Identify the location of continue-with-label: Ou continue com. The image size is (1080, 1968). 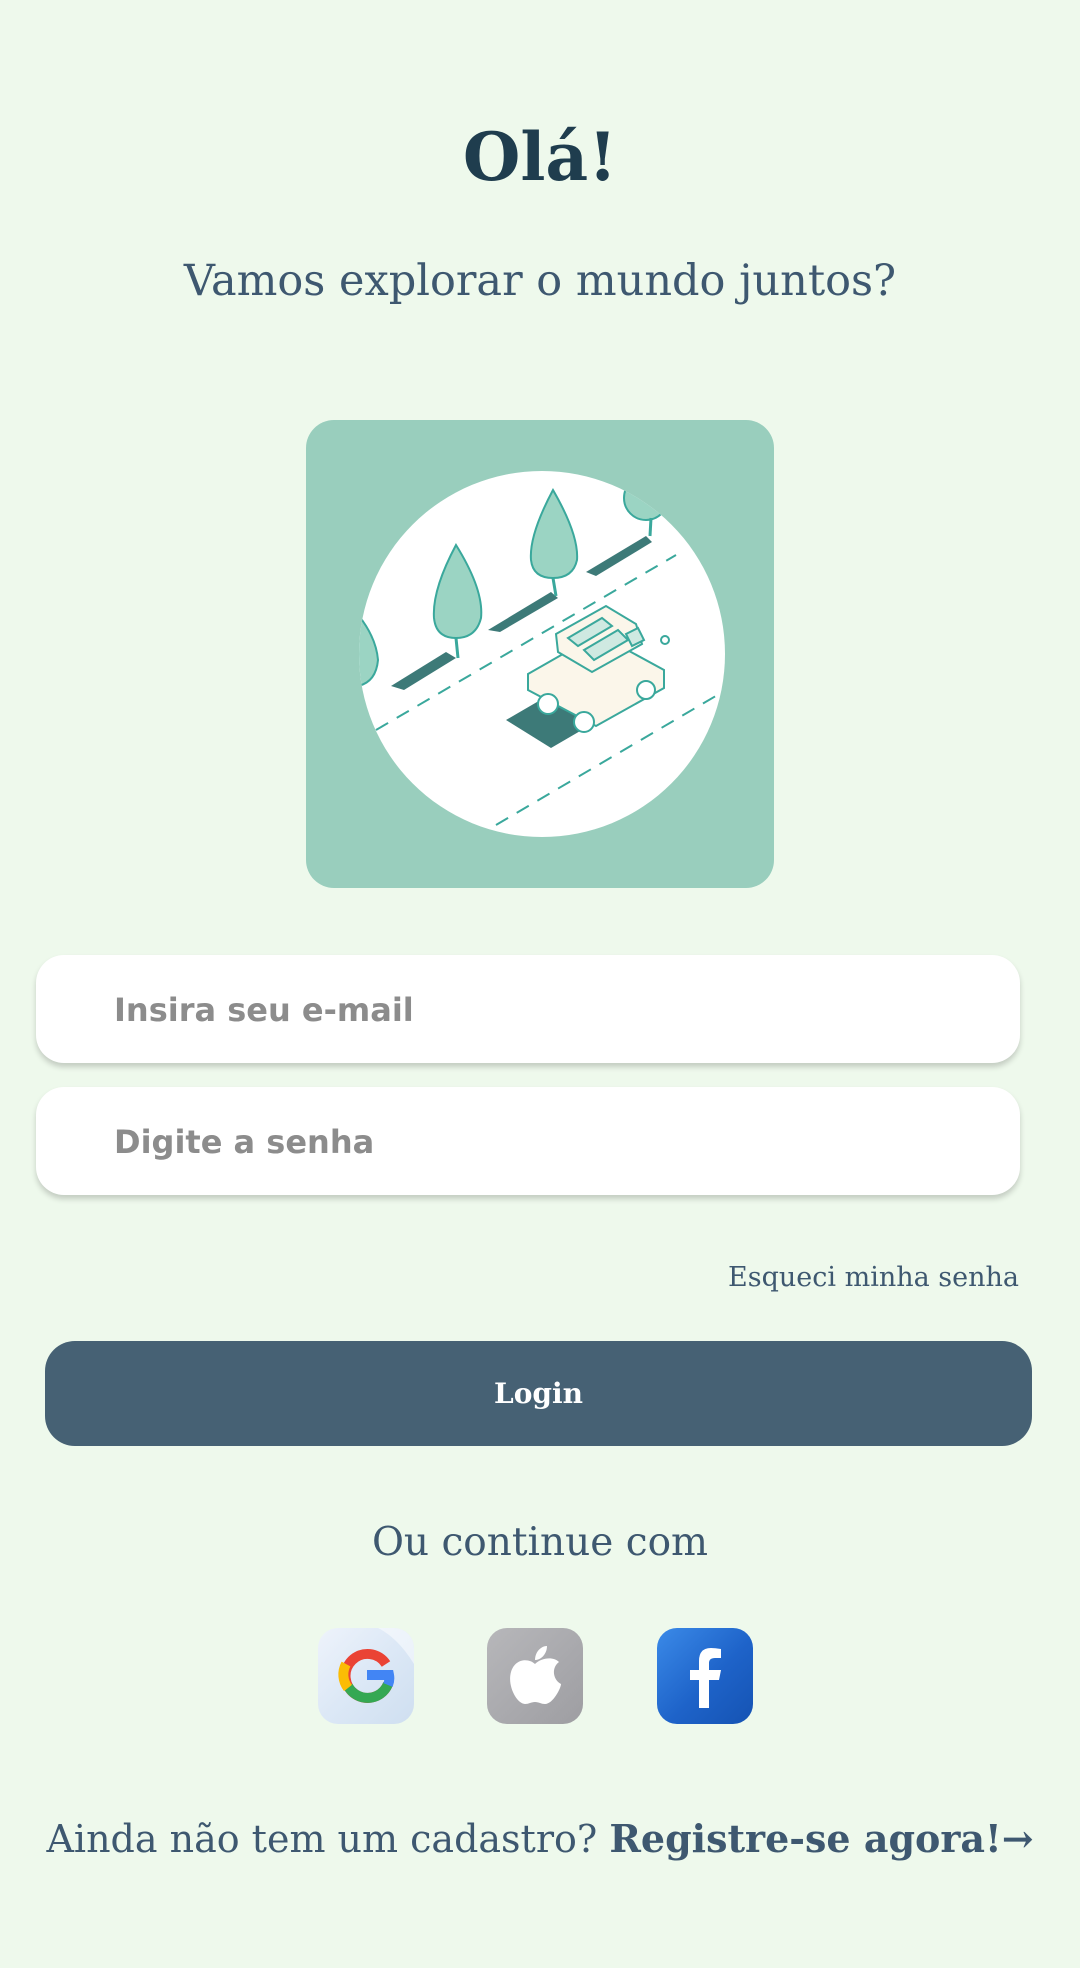
(540, 1542).